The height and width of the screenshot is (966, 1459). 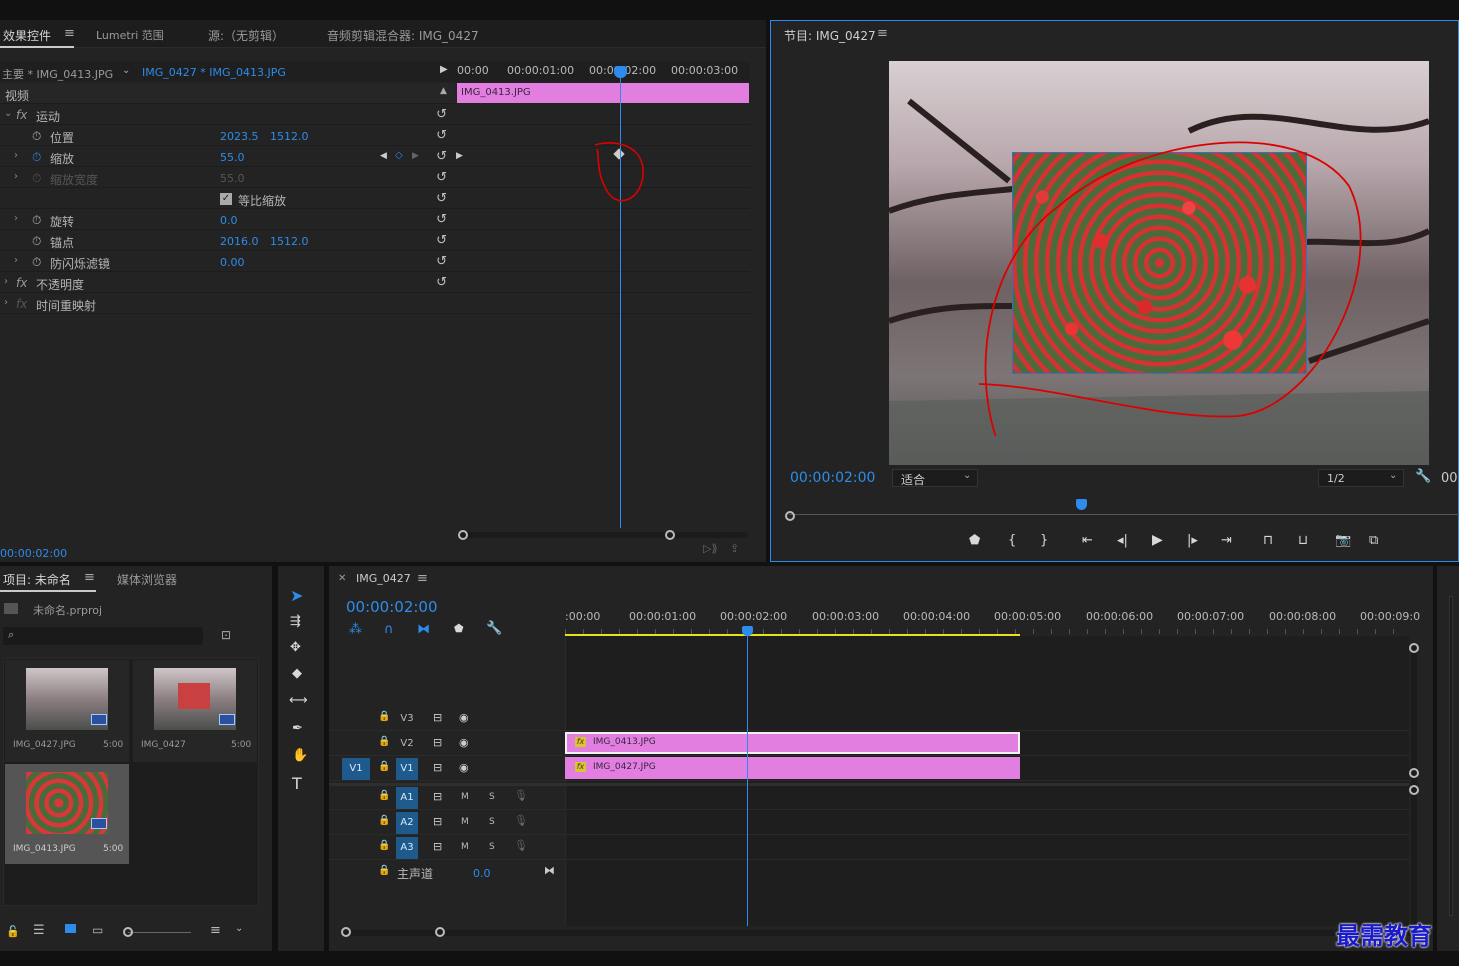 What do you see at coordinates (1373, 540) in the screenshot?
I see `compare-view-icon: ⧉` at bounding box center [1373, 540].